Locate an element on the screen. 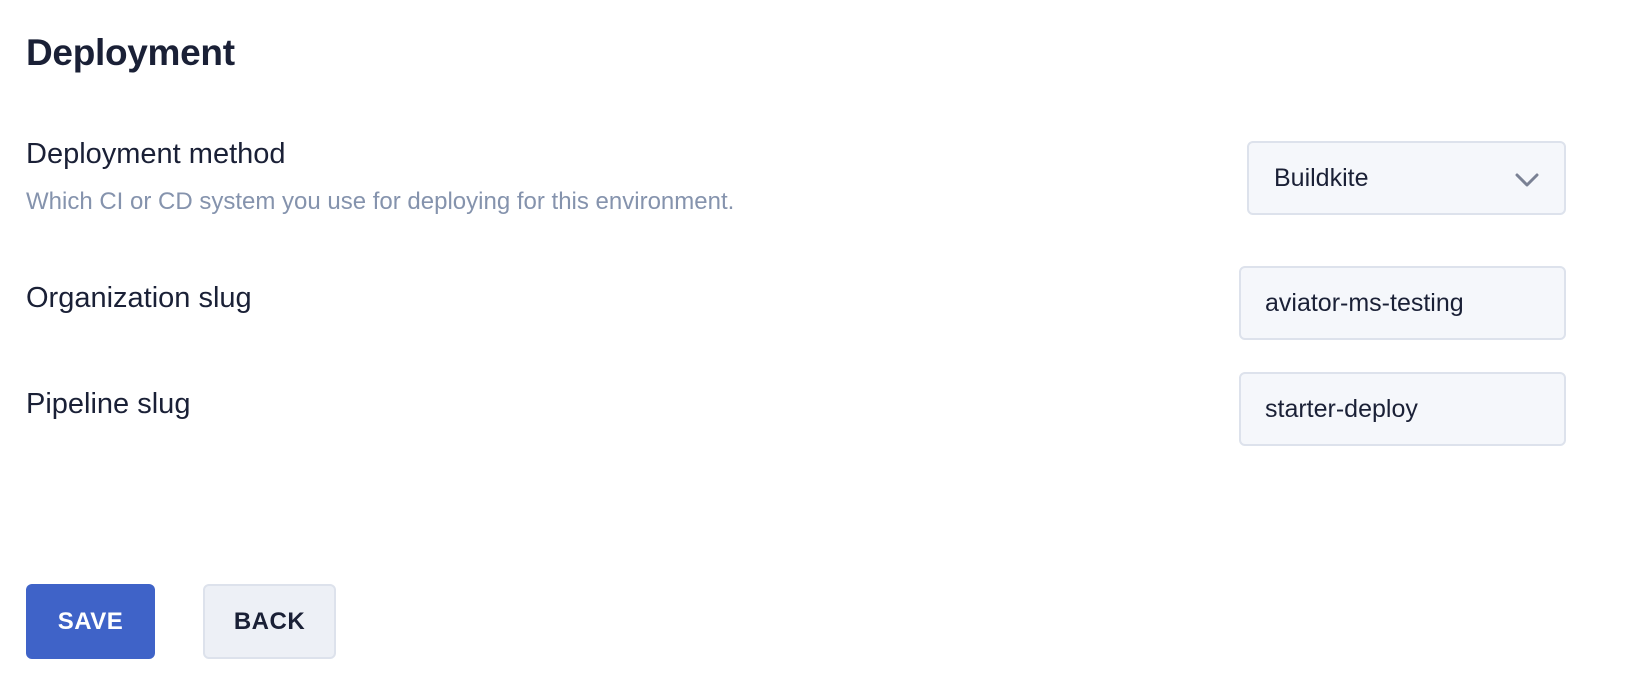 The image size is (1630, 700). save-button: SAVE is located at coordinates (90, 621).